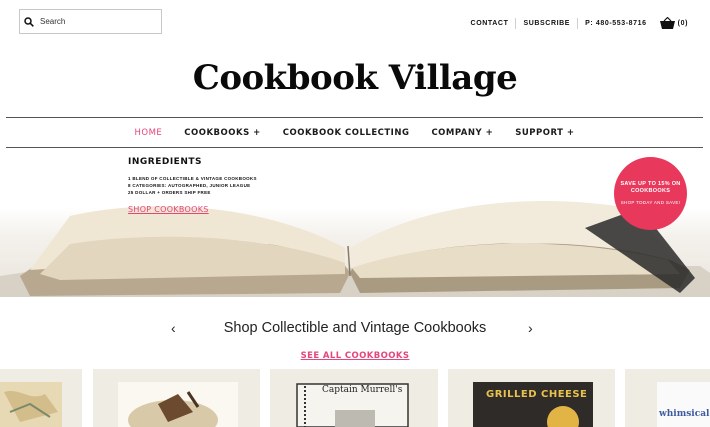  I want to click on search-input, so click(95, 21).